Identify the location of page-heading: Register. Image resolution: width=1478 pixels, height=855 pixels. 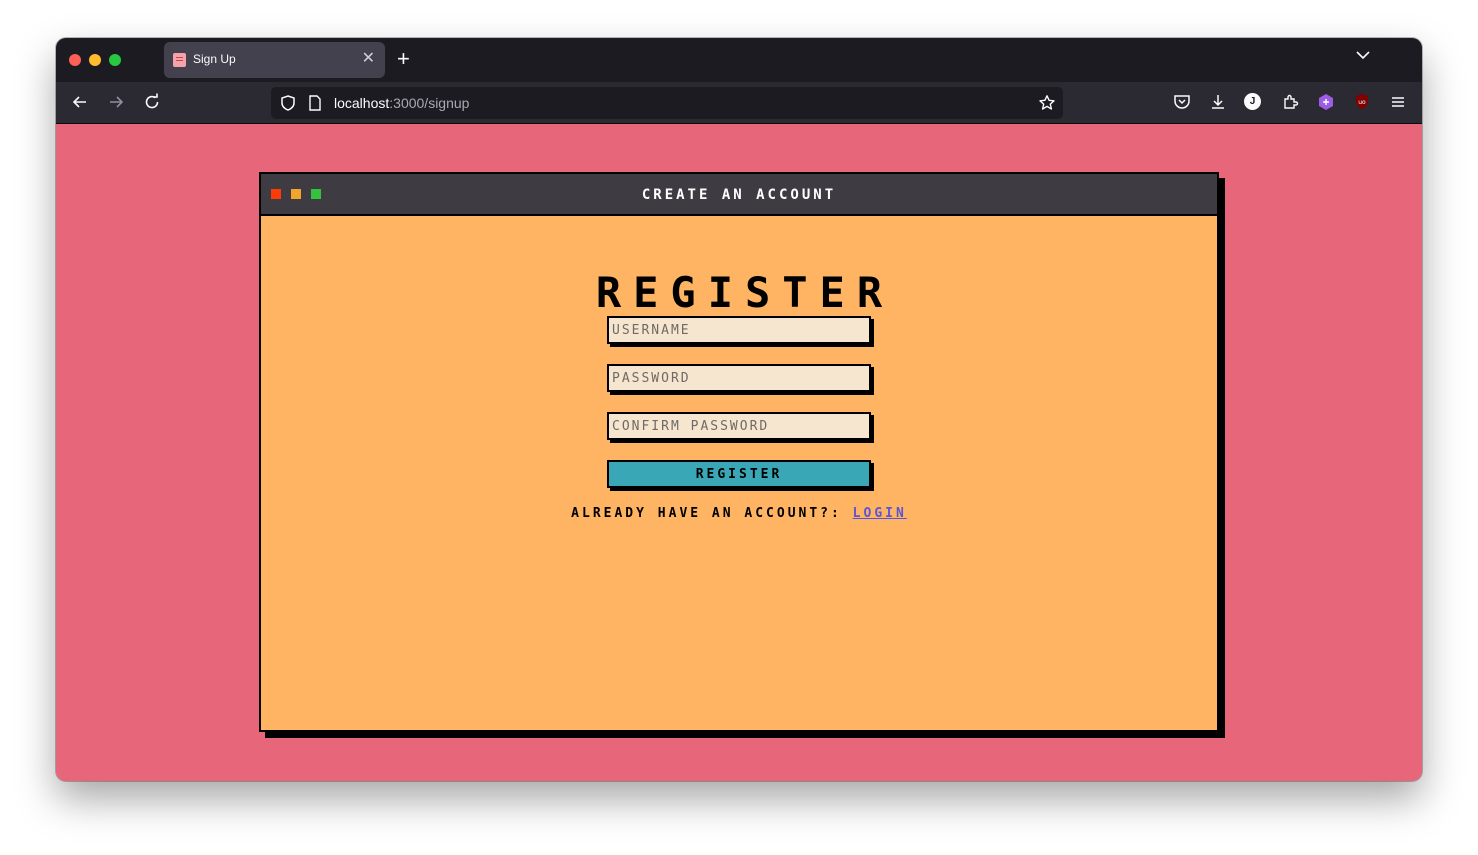
(745, 292).